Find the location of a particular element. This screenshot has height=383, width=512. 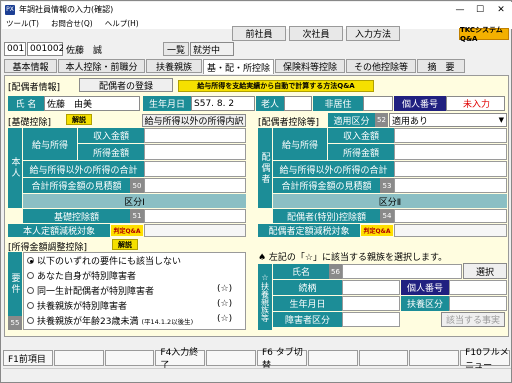

spouse-amount-field is located at coordinates (450, 152).